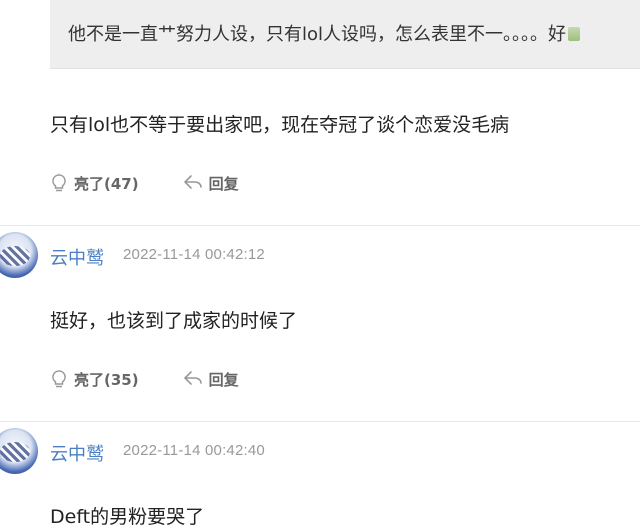 The image size is (640, 529). Describe the element at coordinates (127, 517) in the screenshot. I see `comment-text: Deft的男粉要哭了` at that location.